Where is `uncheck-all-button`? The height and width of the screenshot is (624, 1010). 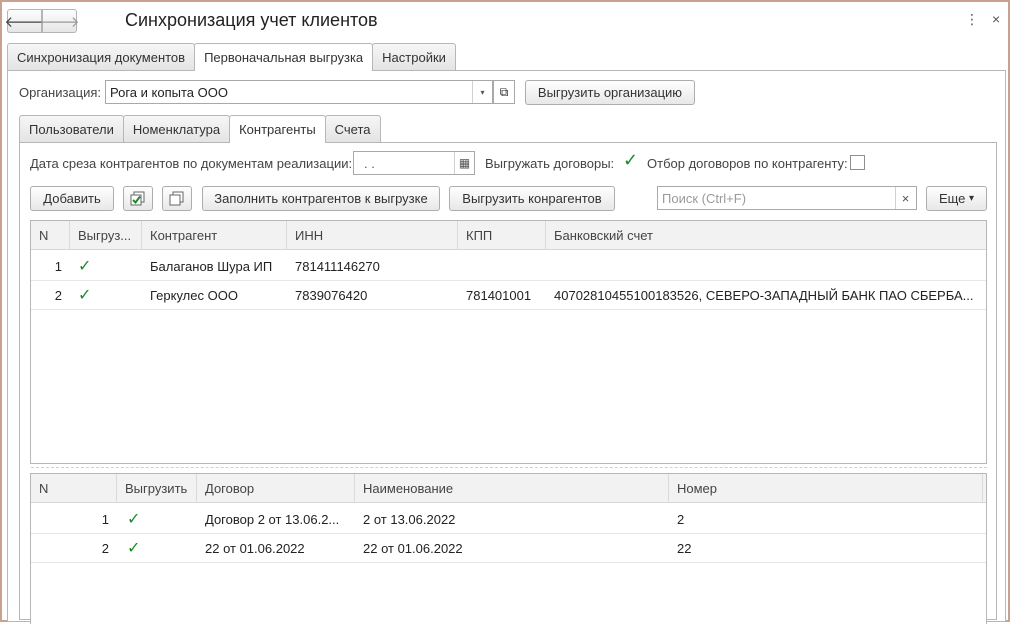 uncheck-all-button is located at coordinates (177, 198).